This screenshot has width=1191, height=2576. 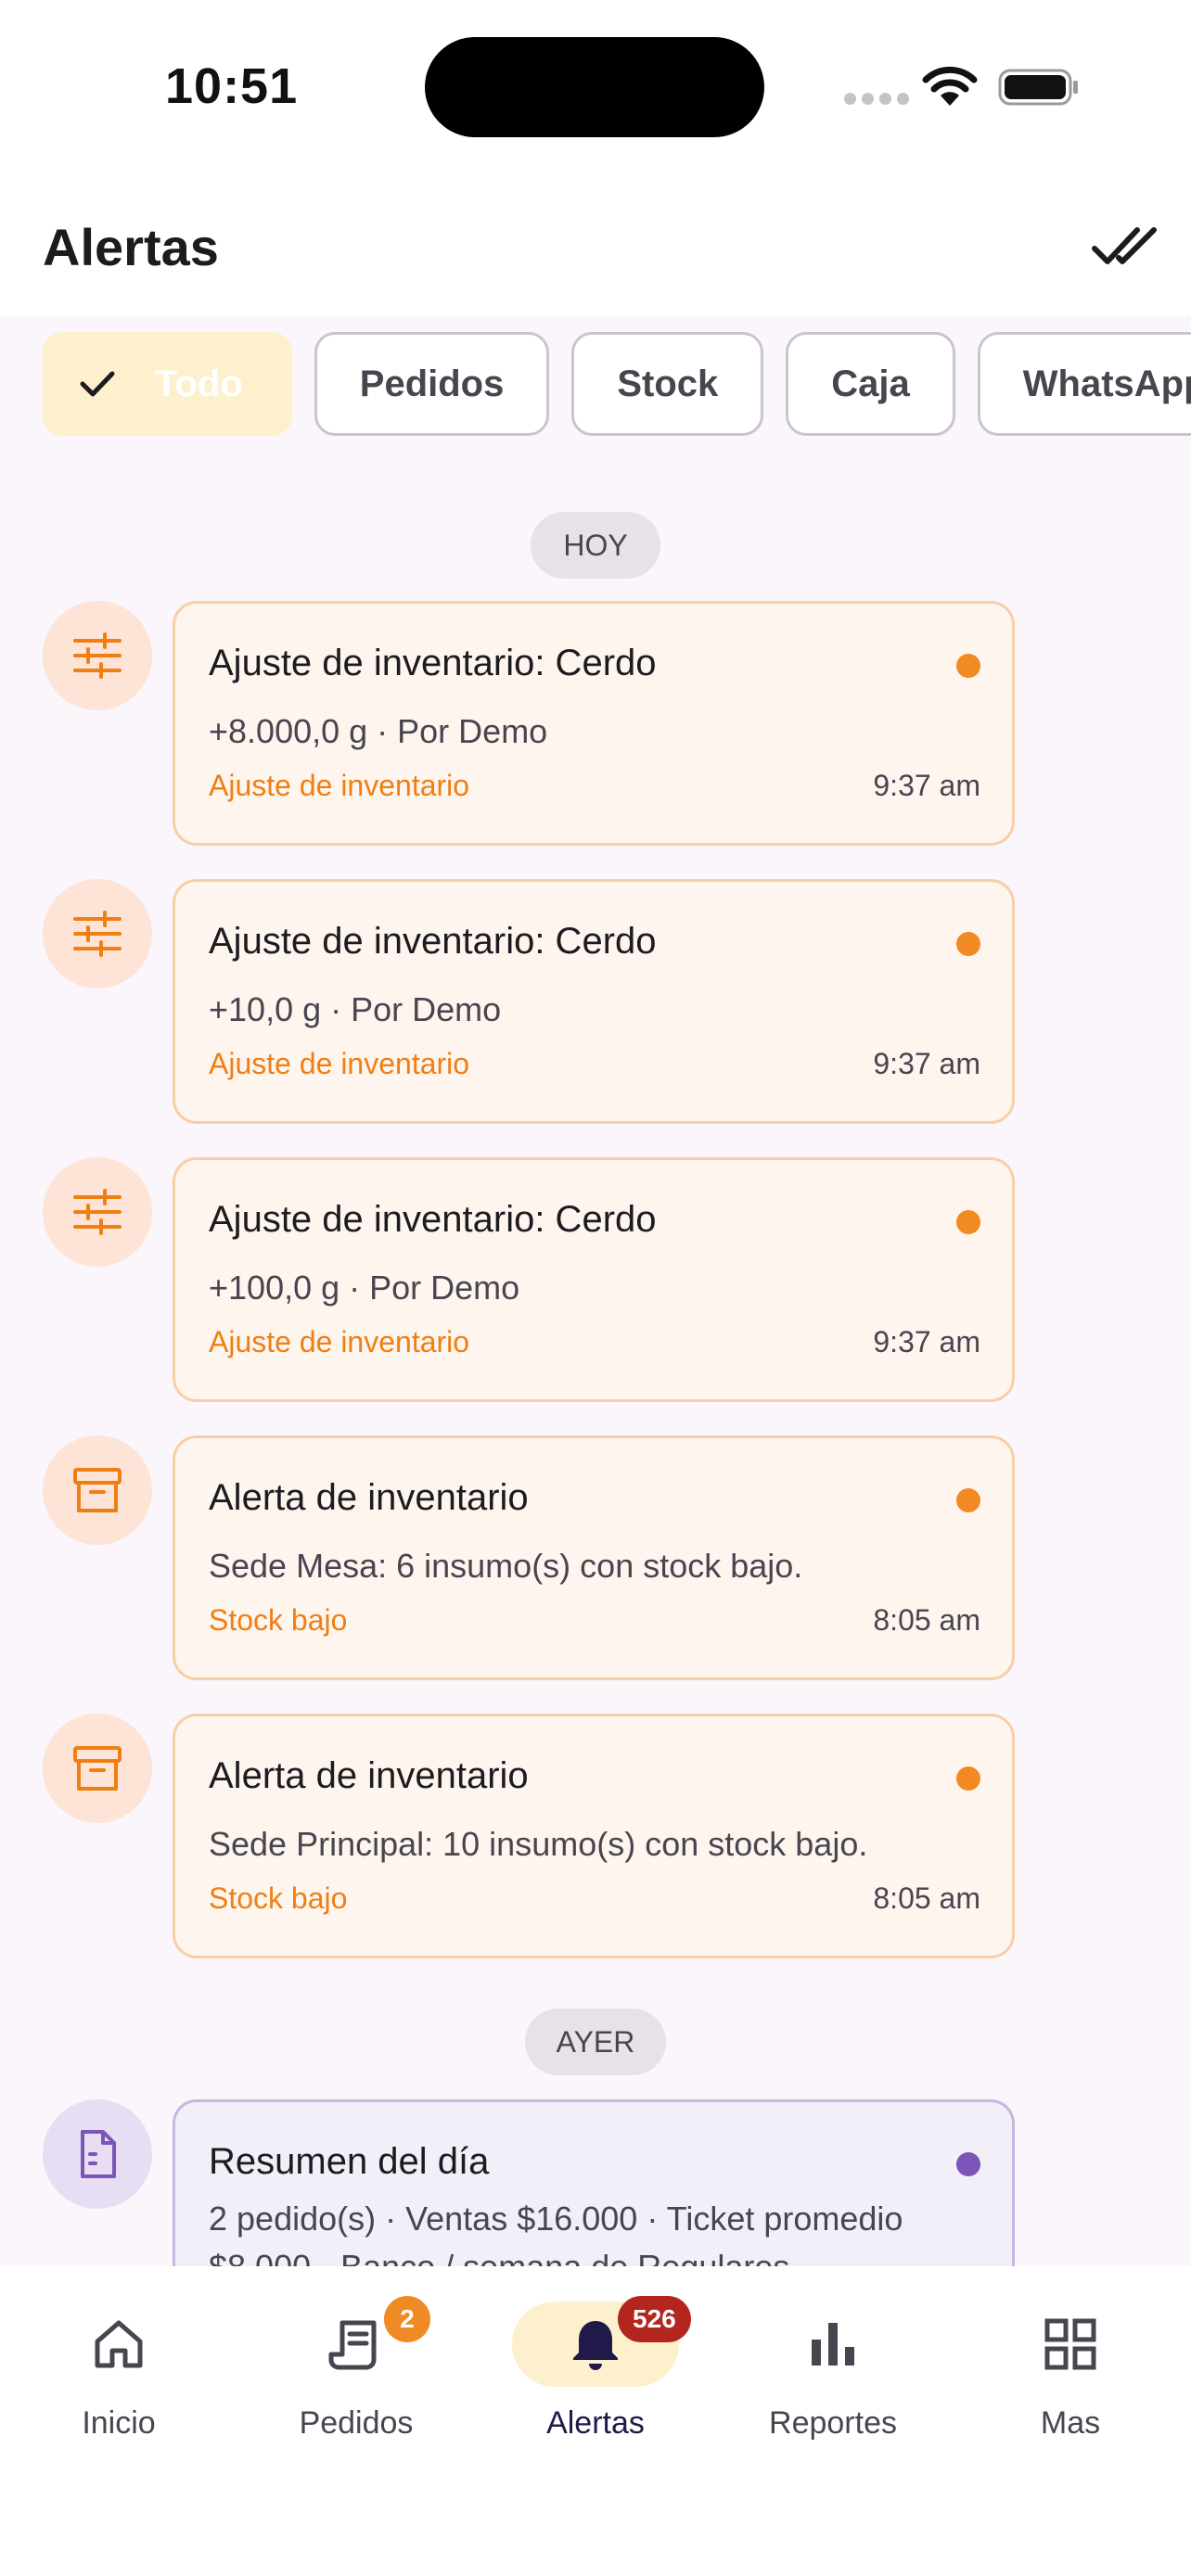 What do you see at coordinates (1124, 247) in the screenshot?
I see `mark-all-read-icon` at bounding box center [1124, 247].